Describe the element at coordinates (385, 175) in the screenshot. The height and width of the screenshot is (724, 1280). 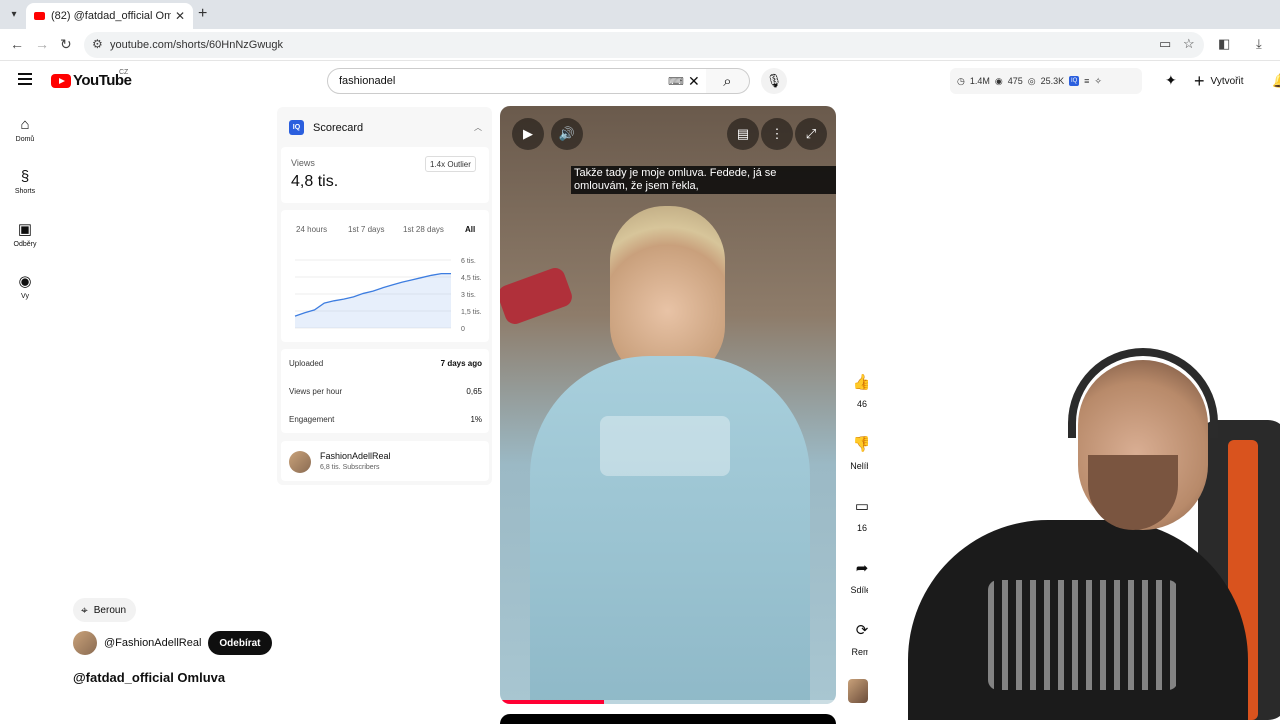
I see `views-card: Views 4,8 tis. 1.4x Outlier` at that location.